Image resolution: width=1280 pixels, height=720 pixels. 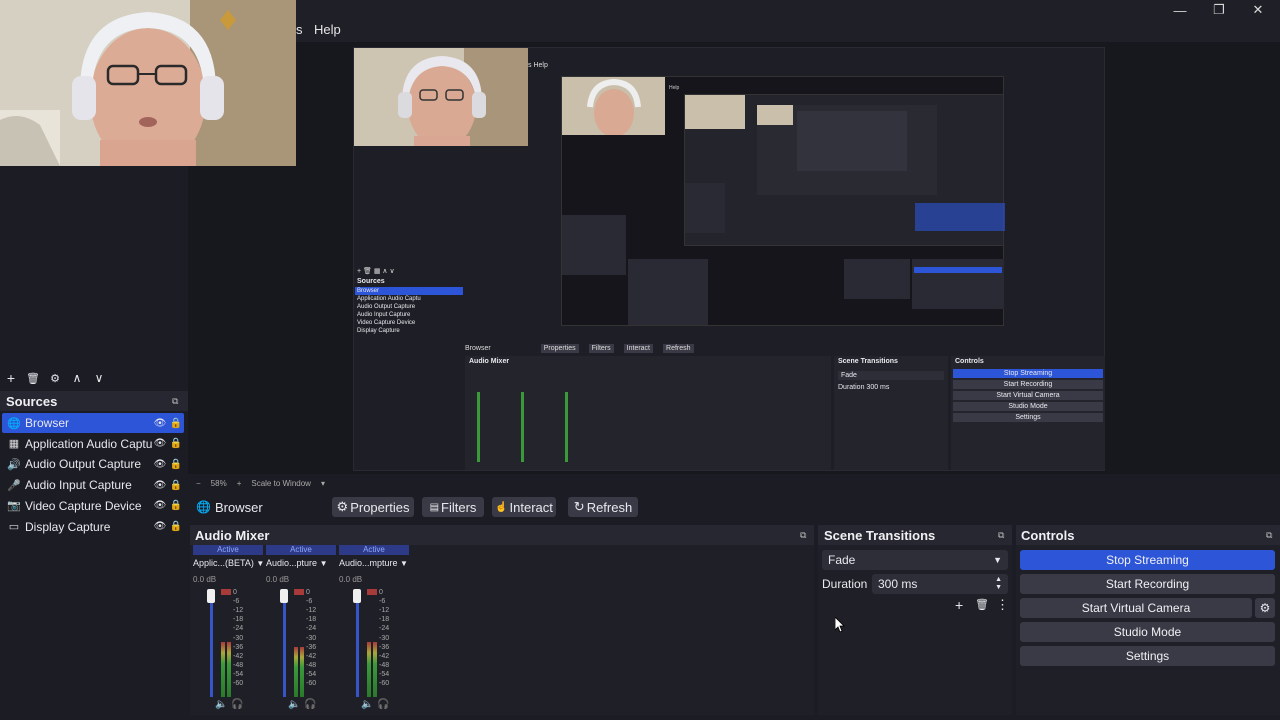 What do you see at coordinates (441, 97) in the screenshot?
I see `nested-webcam-image` at bounding box center [441, 97].